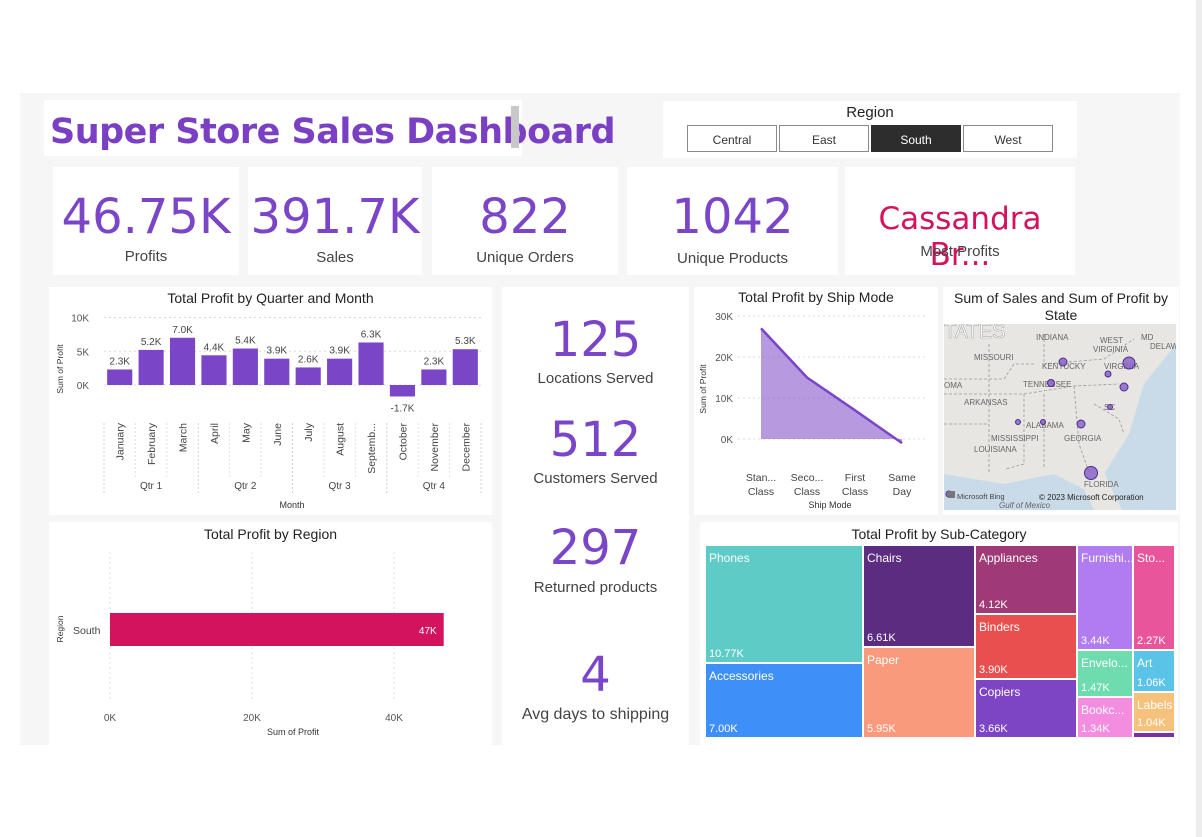  Describe the element at coordinates (1008, 558) in the screenshot. I see `tile-label: Appliances` at that location.